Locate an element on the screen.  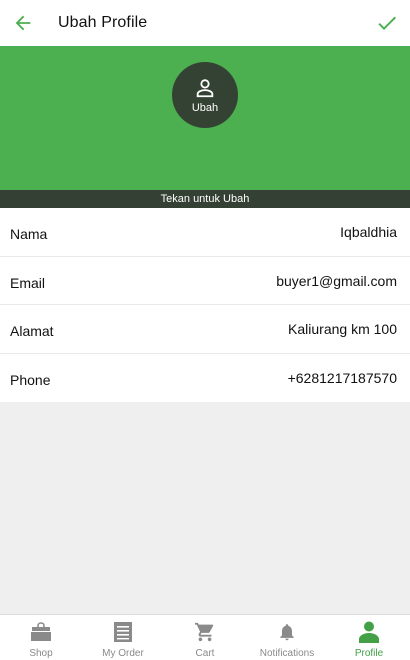
address-row: Alamat Kaliurang km 100 is located at coordinates (205, 329).